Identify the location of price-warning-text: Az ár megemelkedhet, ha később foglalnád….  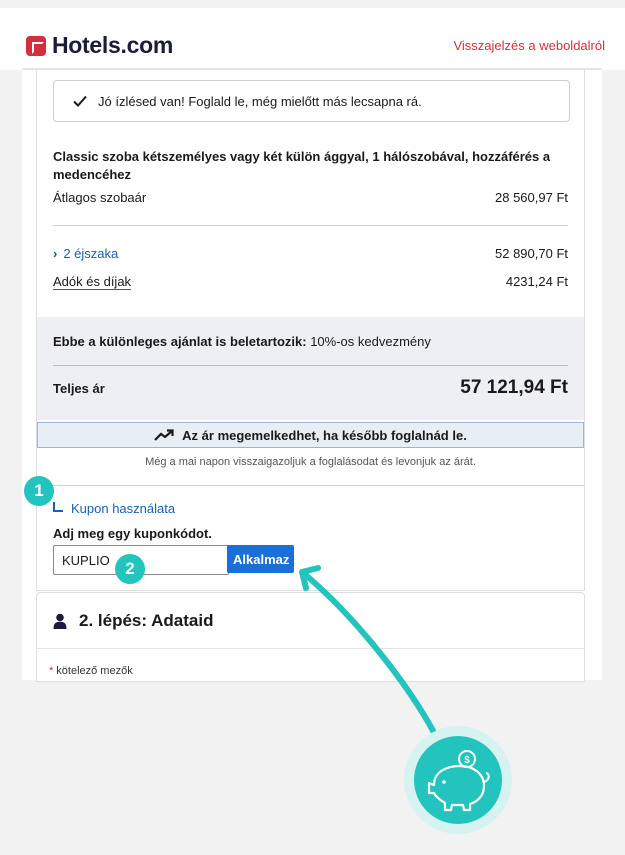
(324, 435).